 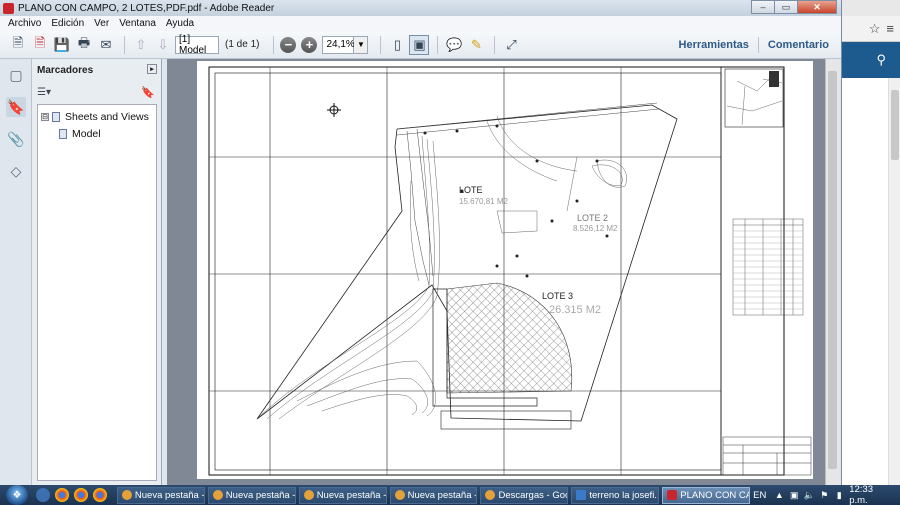 I want to click on zoom-in-icon: +, so click(x=309, y=44).